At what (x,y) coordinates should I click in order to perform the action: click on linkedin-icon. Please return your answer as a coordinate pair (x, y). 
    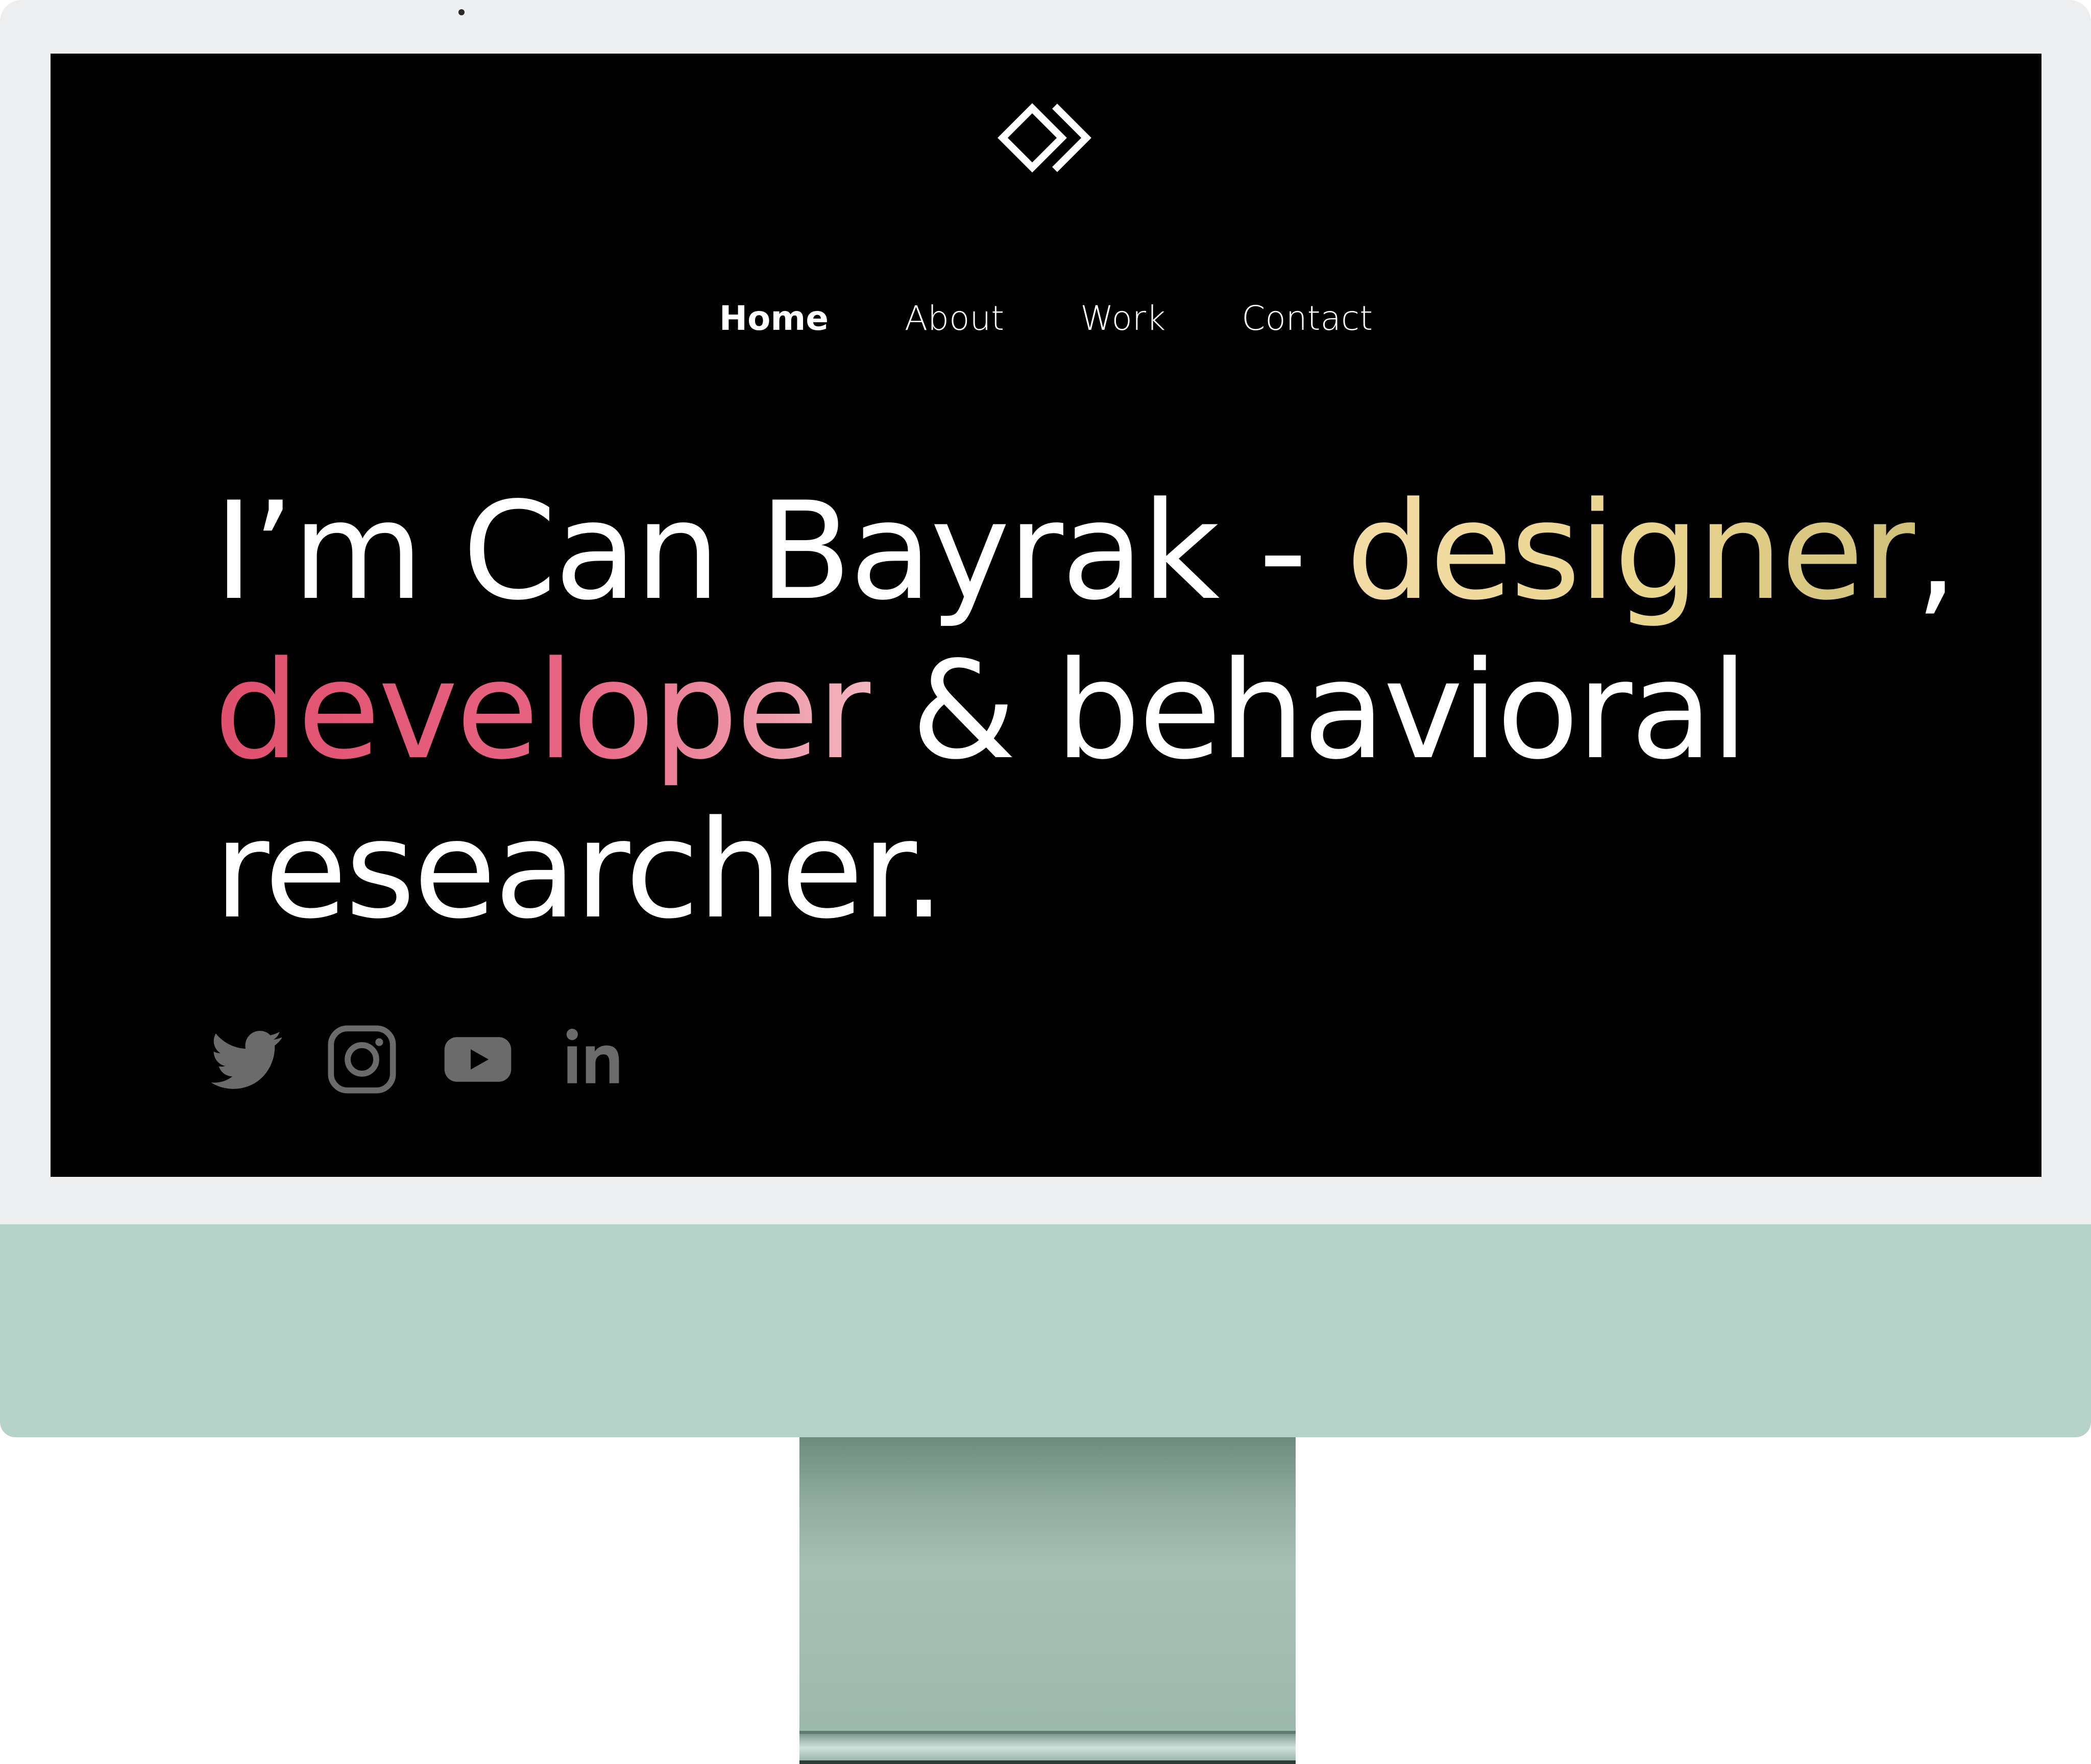
    Looking at the image, I should click on (594, 1059).